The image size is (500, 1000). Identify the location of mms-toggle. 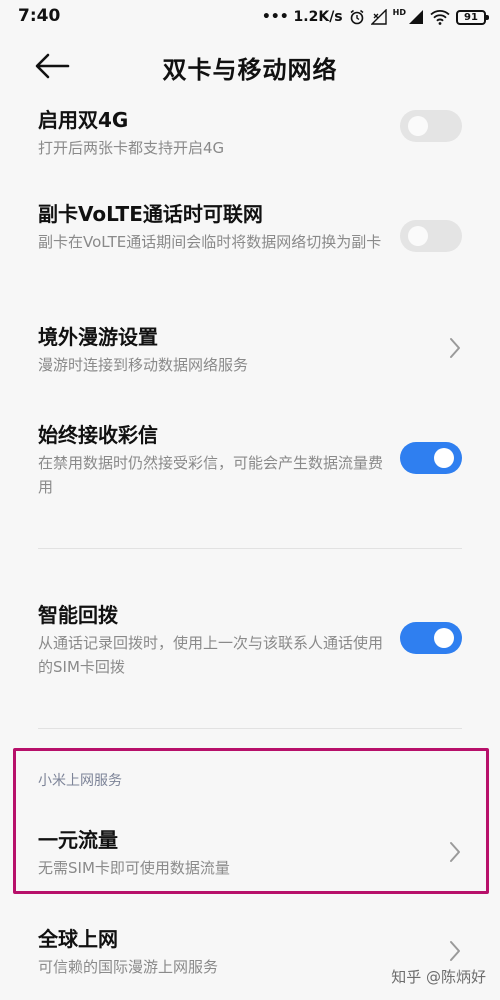
(431, 458).